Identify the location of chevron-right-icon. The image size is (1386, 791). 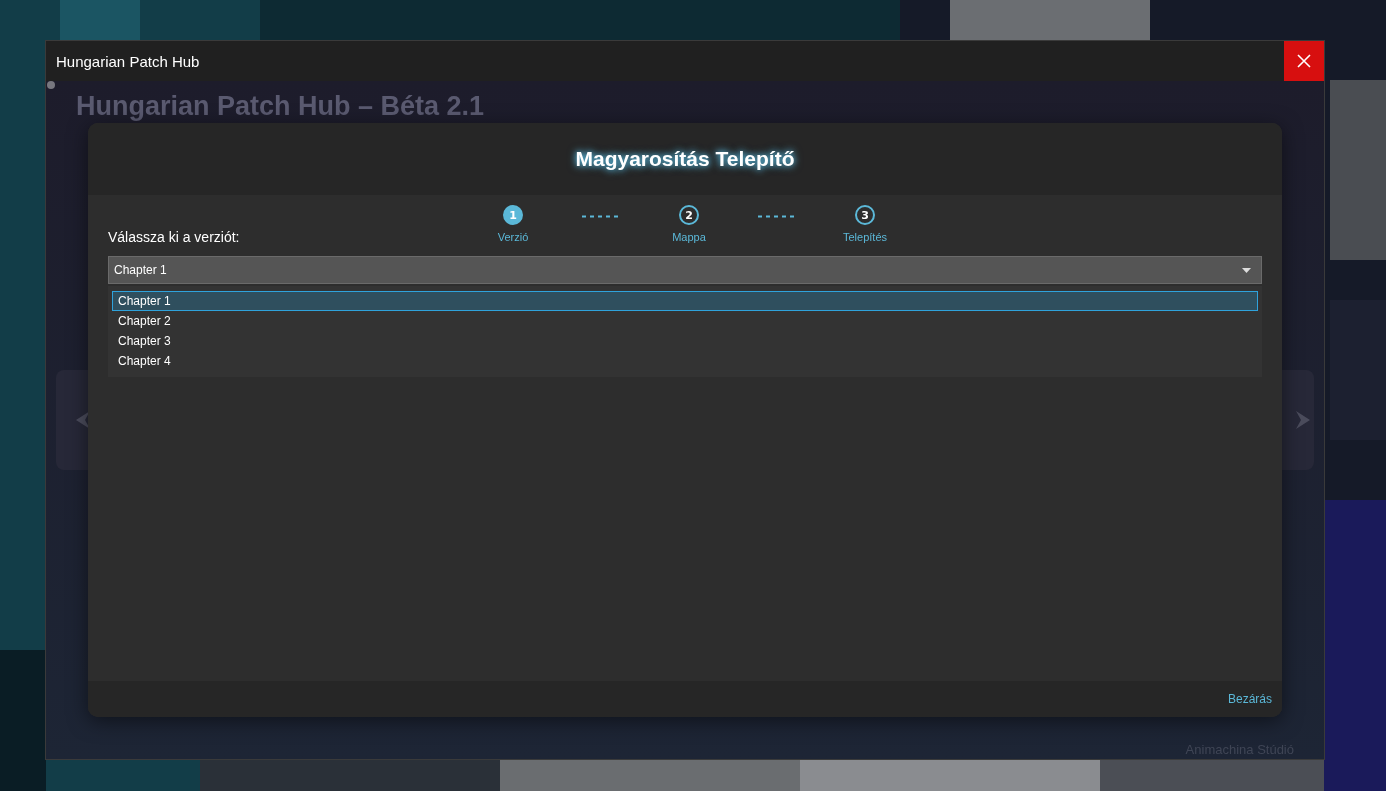
(1303, 420).